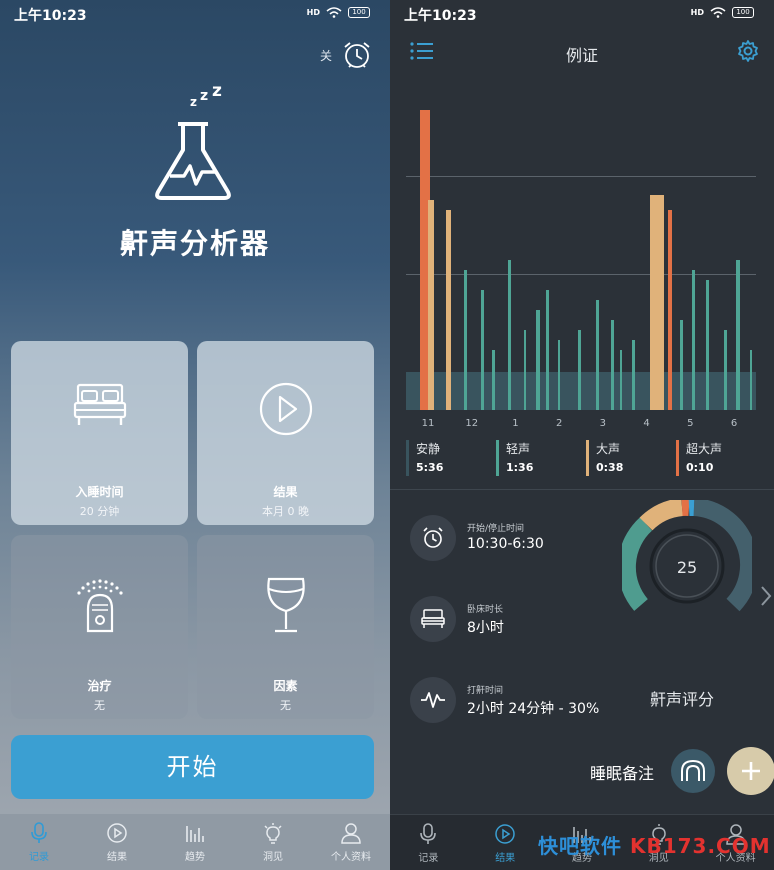  I want to click on legend-item: 轻声 1:36, so click(514, 458).